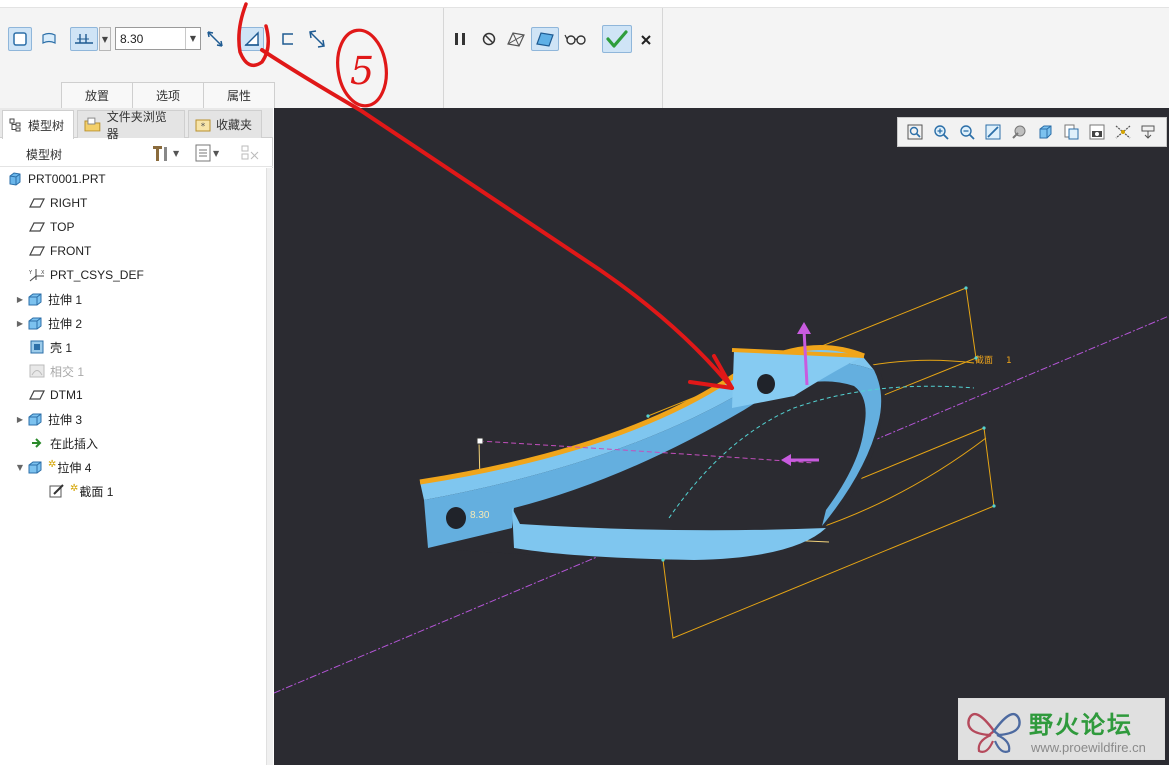 The width and height of the screenshot is (1169, 765). Describe the element at coordinates (46, 125) in the screenshot. I see `tab-model-tree-label: 模型树` at that location.